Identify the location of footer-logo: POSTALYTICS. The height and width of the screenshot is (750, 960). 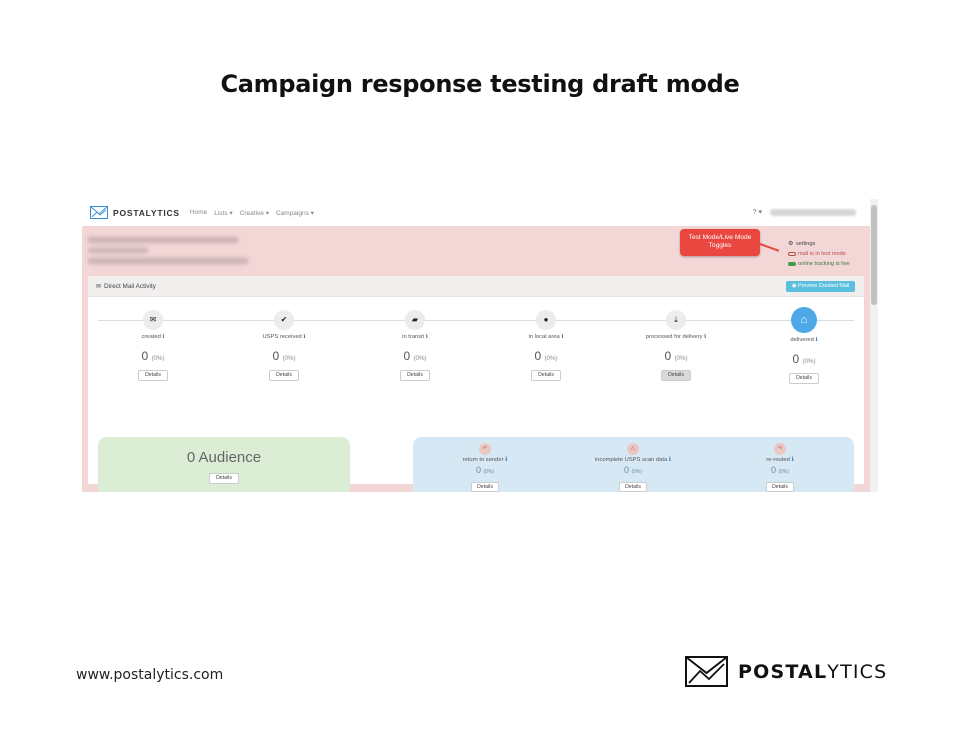
(786, 671).